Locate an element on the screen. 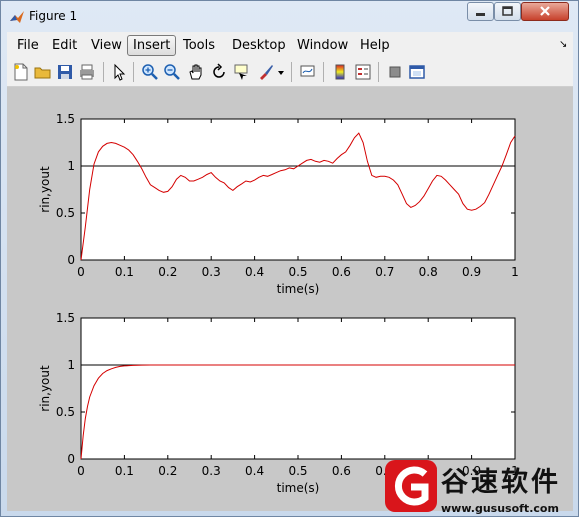  menu-desktop: Desktop is located at coordinates (259, 45).